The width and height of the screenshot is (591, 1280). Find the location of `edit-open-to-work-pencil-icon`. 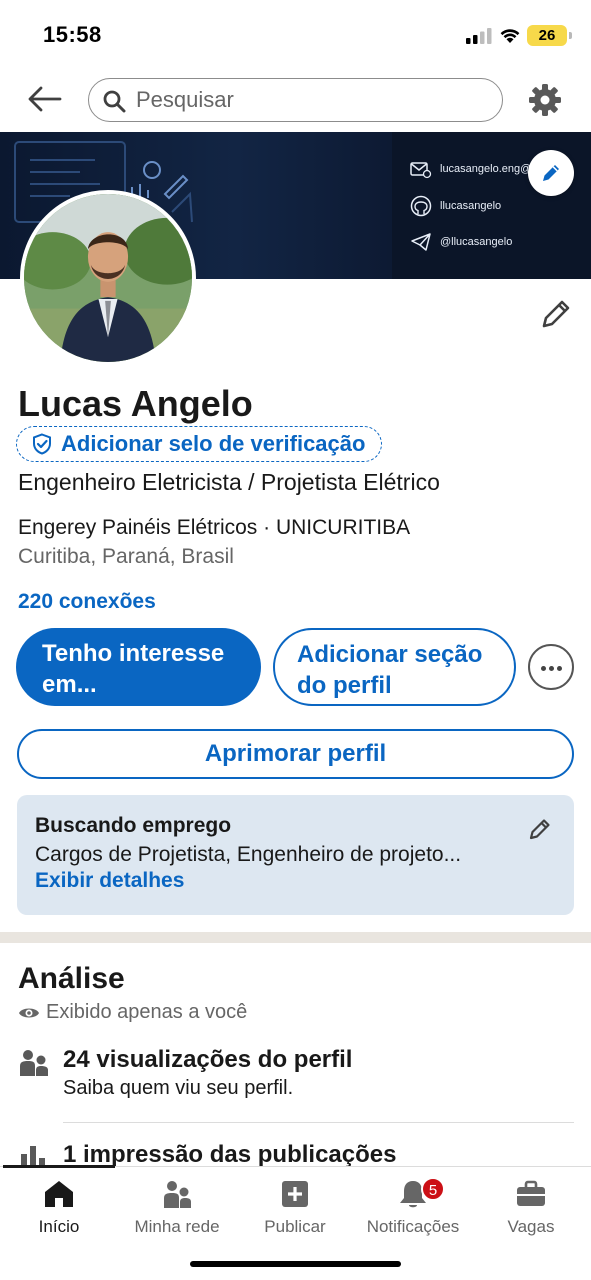

edit-open-to-work-pencil-icon is located at coordinates (540, 829).